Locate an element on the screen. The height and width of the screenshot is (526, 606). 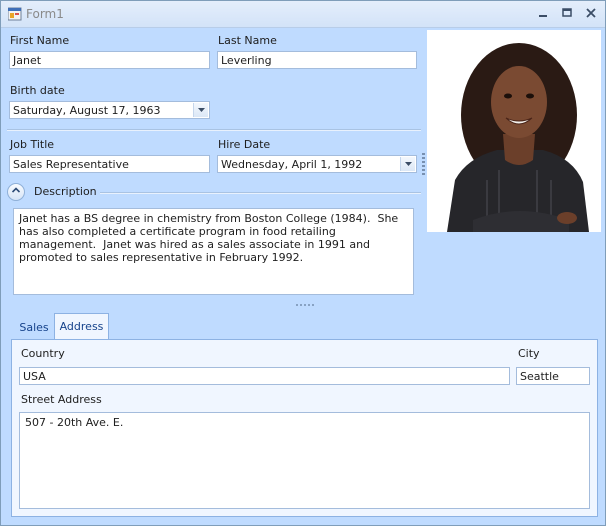
window-title: Form1 is located at coordinates (45, 14).